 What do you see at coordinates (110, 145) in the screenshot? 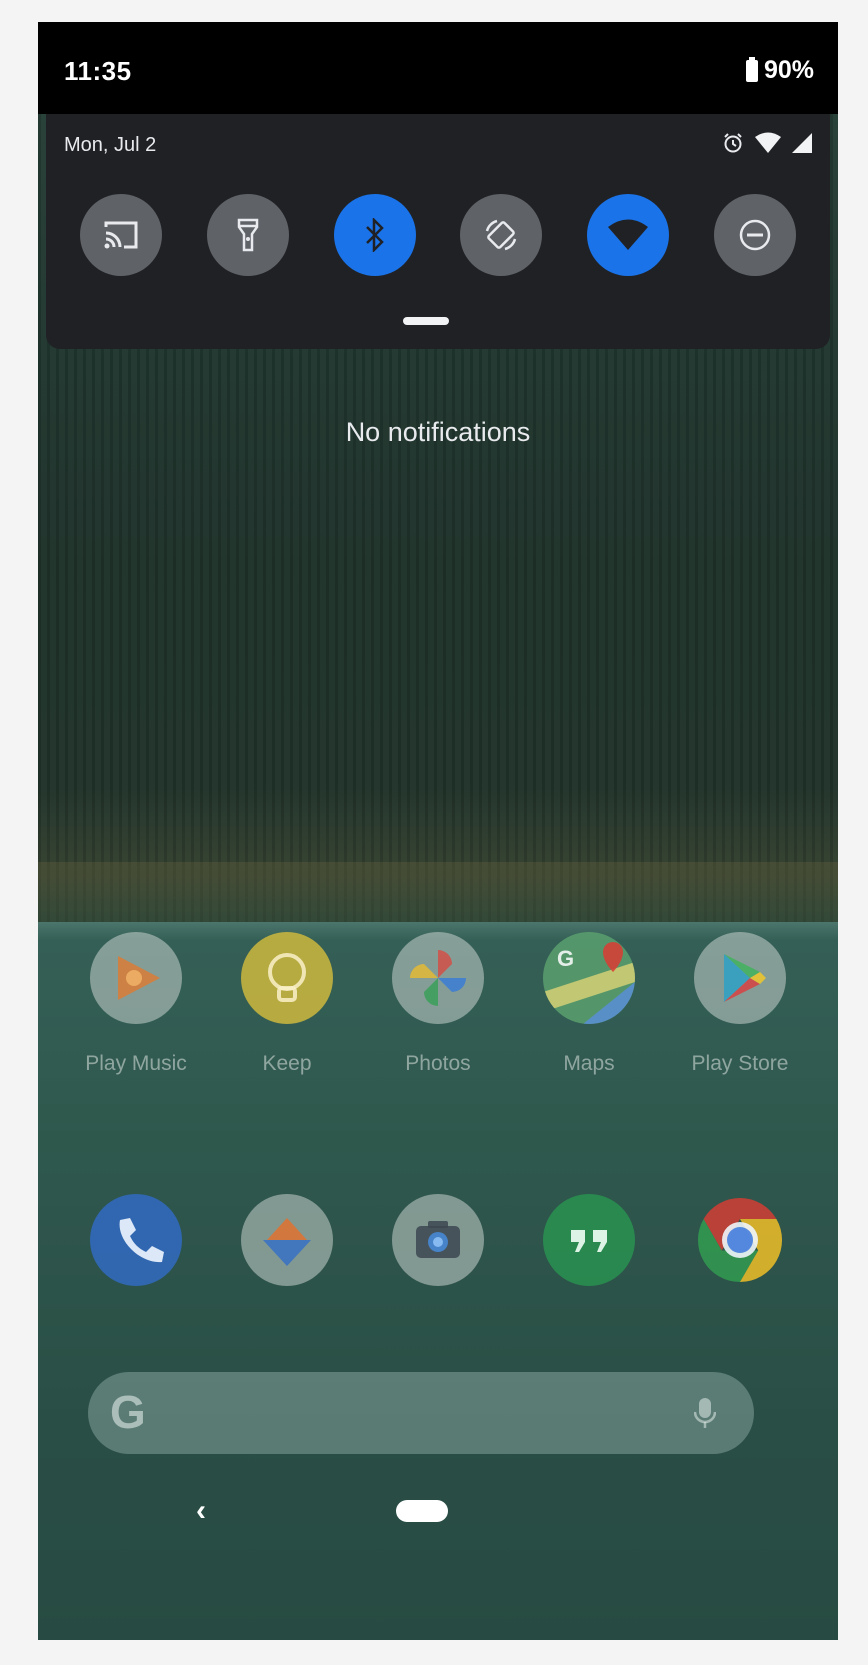
I see `qs-date: Mon, Jul 2` at bounding box center [110, 145].